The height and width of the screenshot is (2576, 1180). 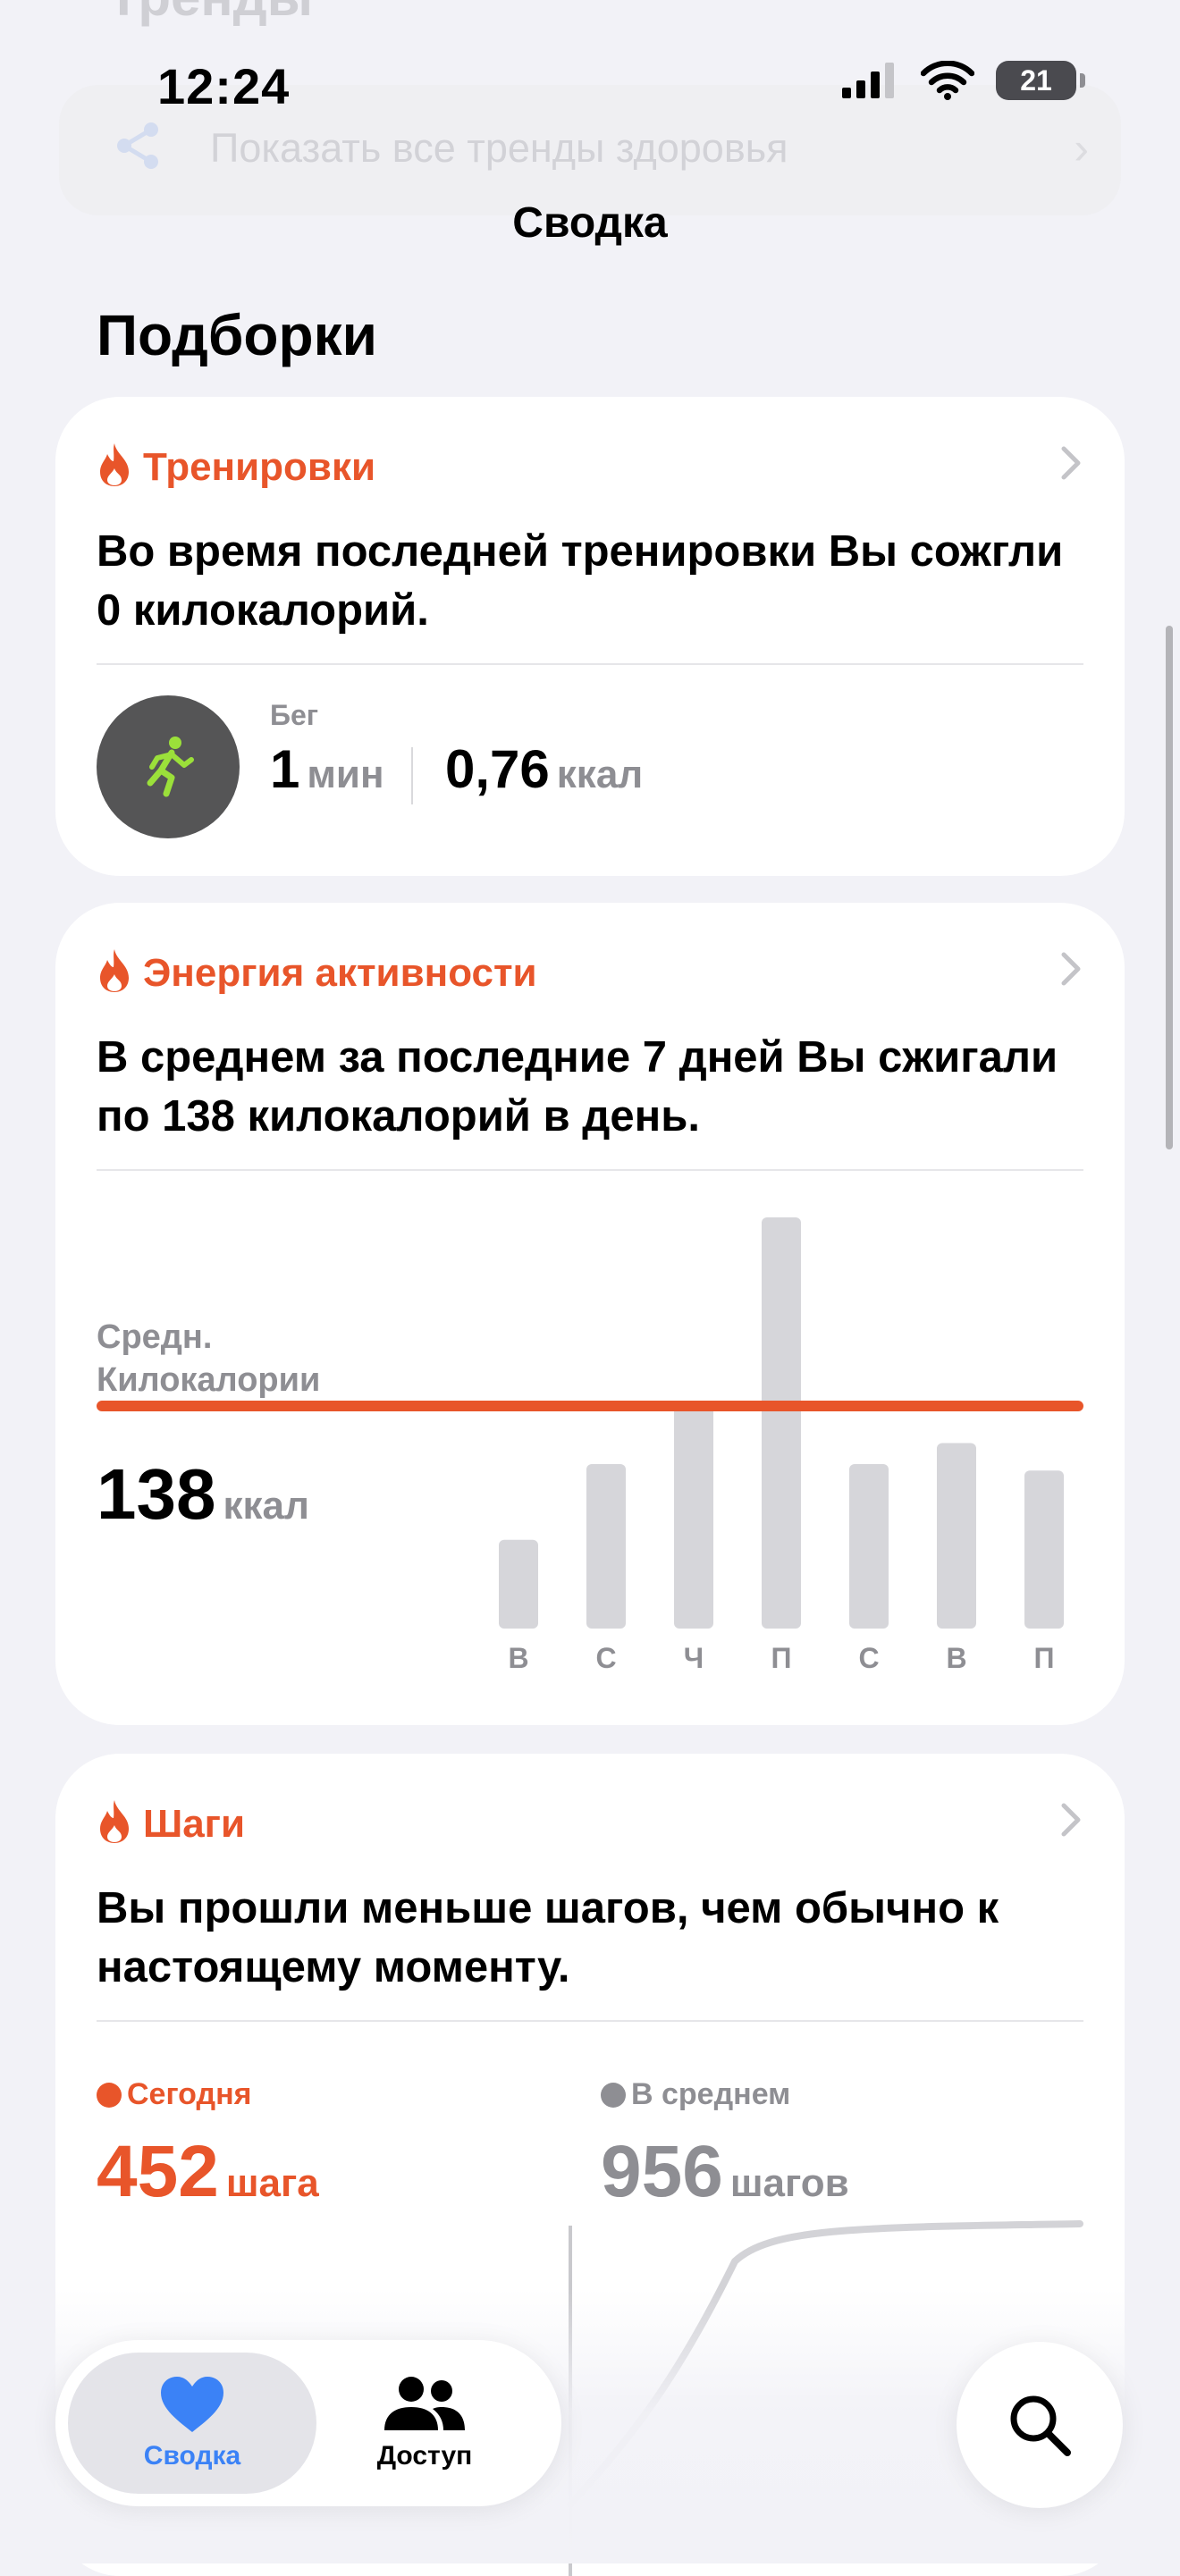 I want to click on tab-summary-label: Сводка, so click(x=192, y=2456).